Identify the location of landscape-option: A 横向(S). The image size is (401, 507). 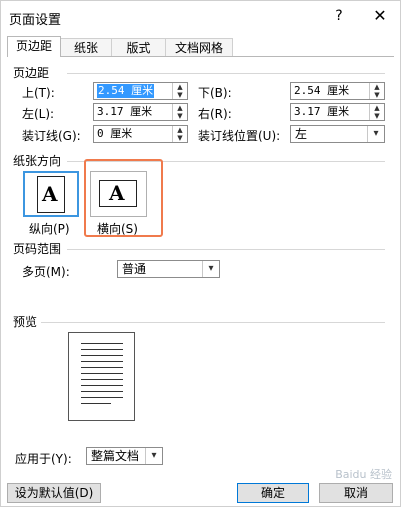
(120, 204).